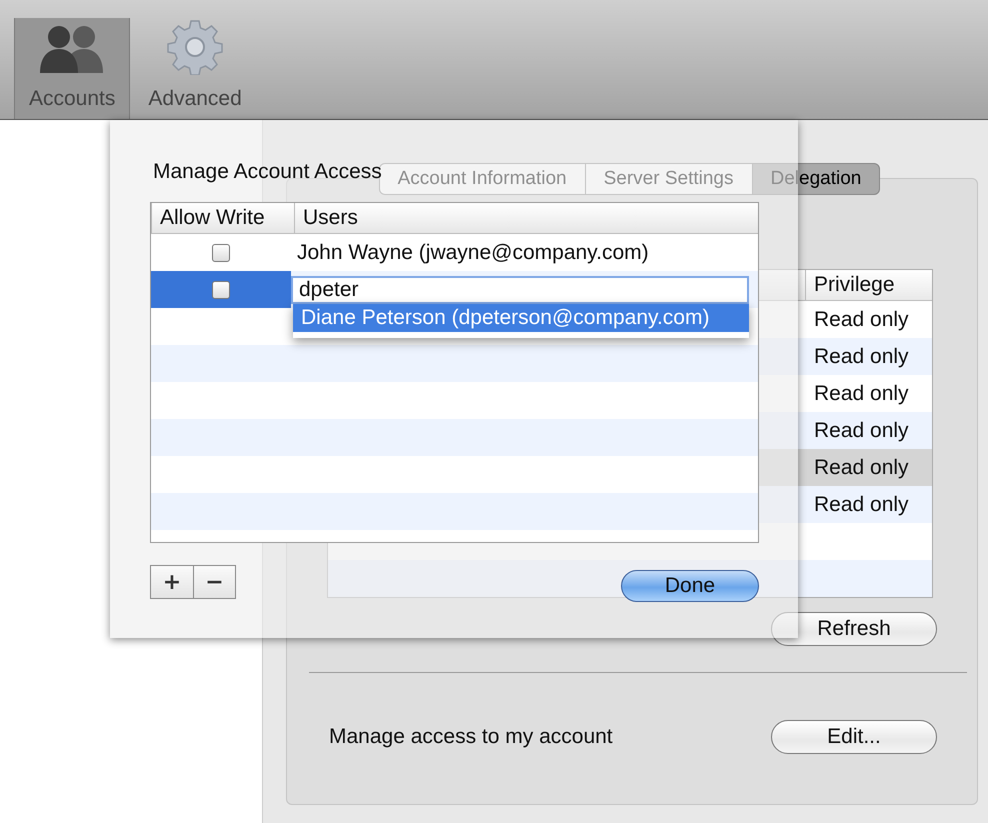 This screenshot has height=823, width=988. Describe the element at coordinates (854, 629) in the screenshot. I see `refresh-button: Refresh` at that location.